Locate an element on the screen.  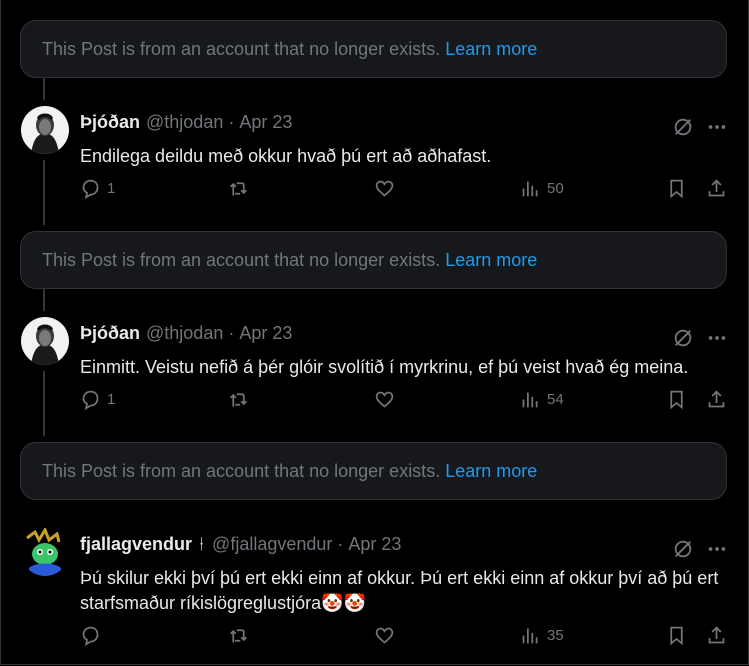
post-actions: 1 54 is located at coordinates (373, 401).